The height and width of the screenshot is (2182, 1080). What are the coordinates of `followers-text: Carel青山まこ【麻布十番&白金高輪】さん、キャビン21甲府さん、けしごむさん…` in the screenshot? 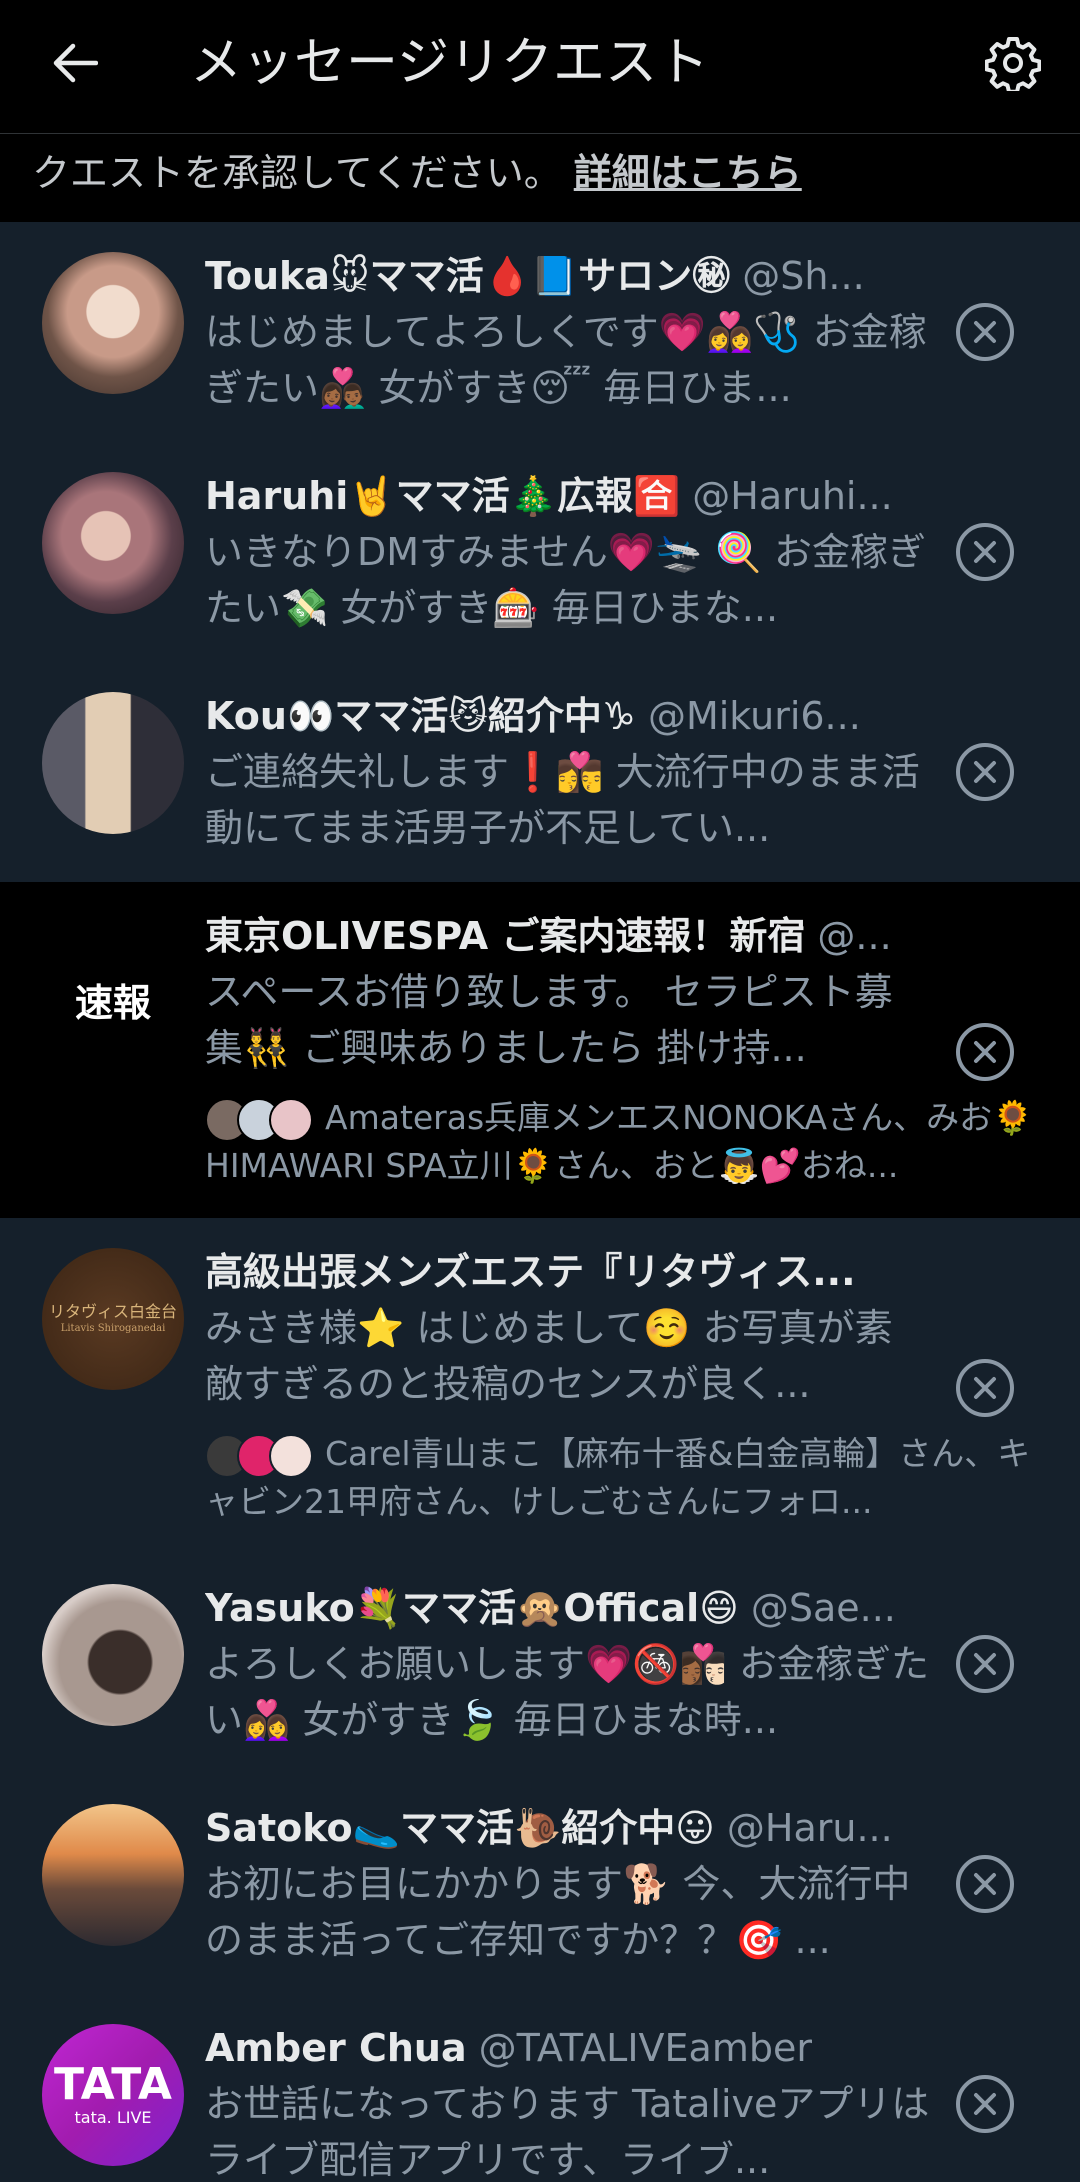 It's located at (618, 1477).